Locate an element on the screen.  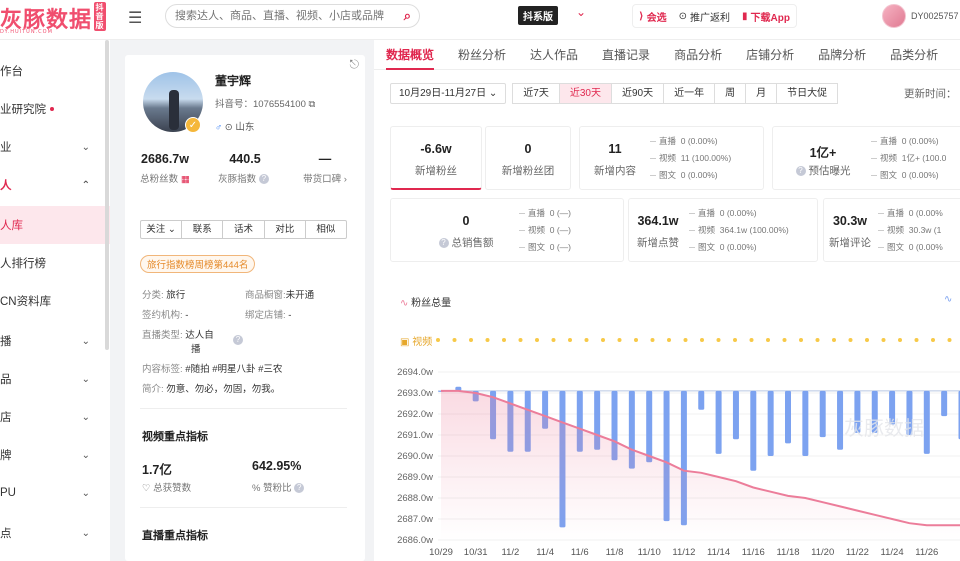
search-input is located at coordinates (285, 16).